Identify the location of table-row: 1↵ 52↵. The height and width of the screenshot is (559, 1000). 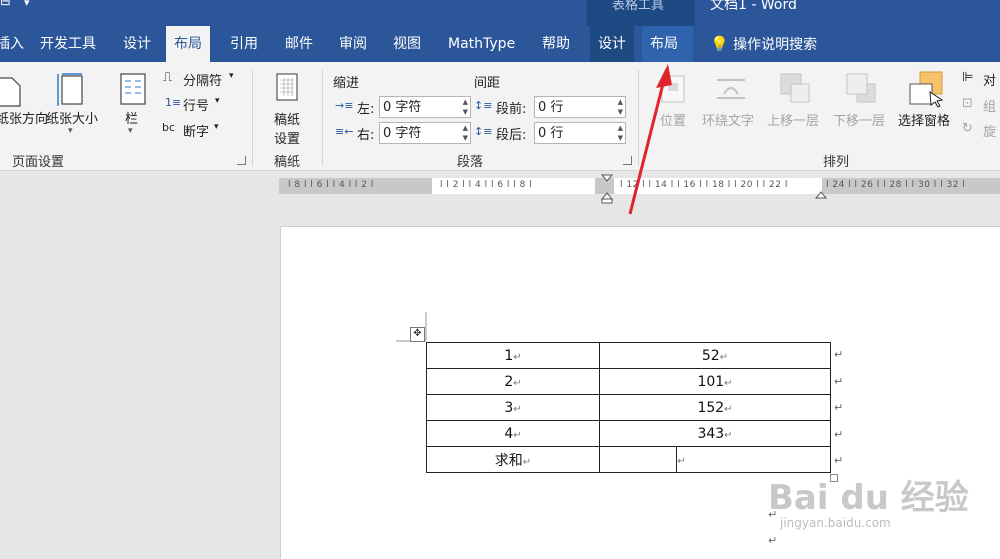
(628, 355).